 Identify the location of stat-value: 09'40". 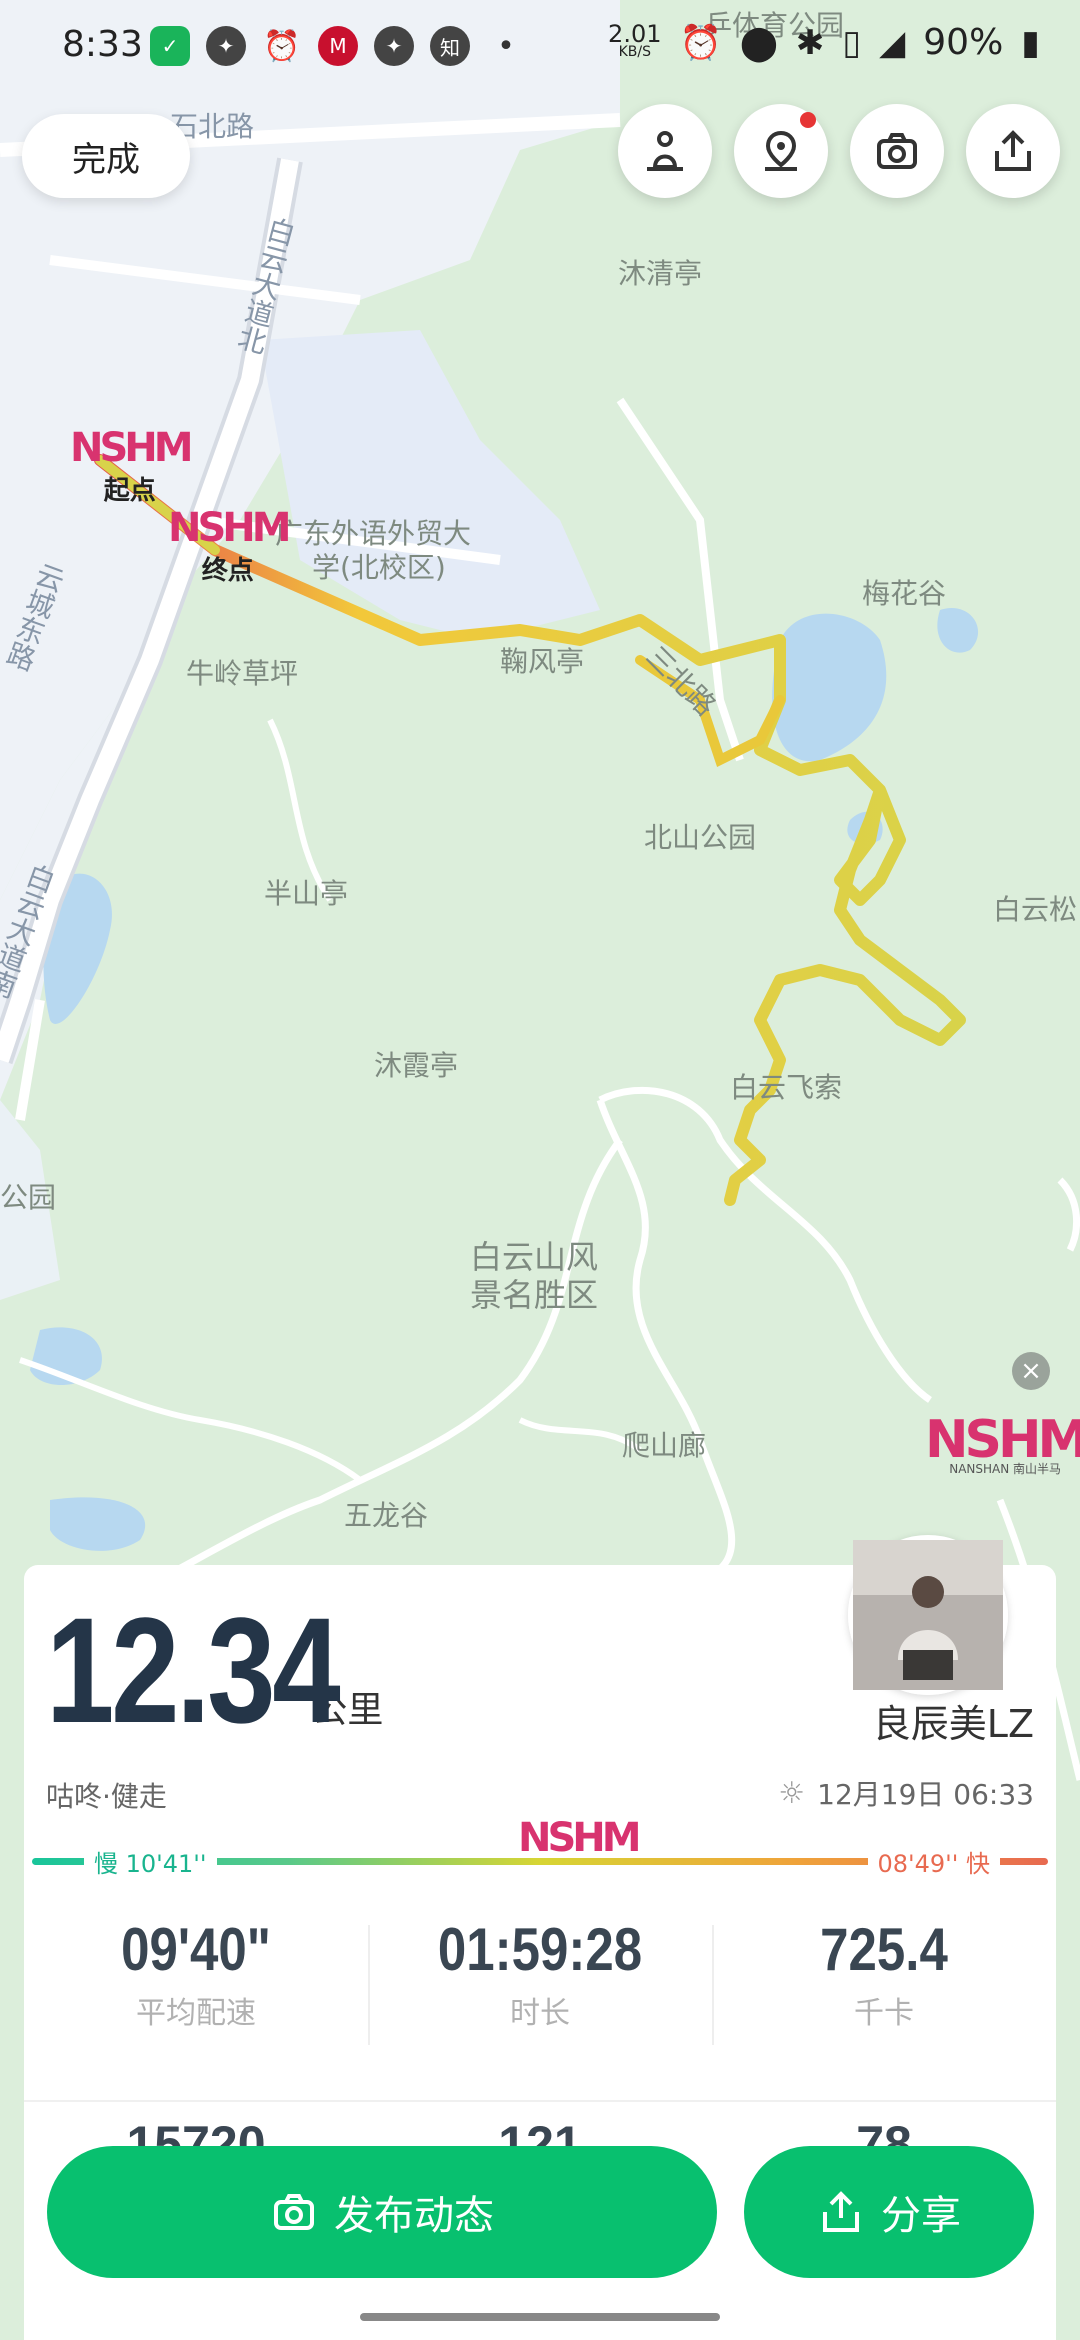
(196, 1949).